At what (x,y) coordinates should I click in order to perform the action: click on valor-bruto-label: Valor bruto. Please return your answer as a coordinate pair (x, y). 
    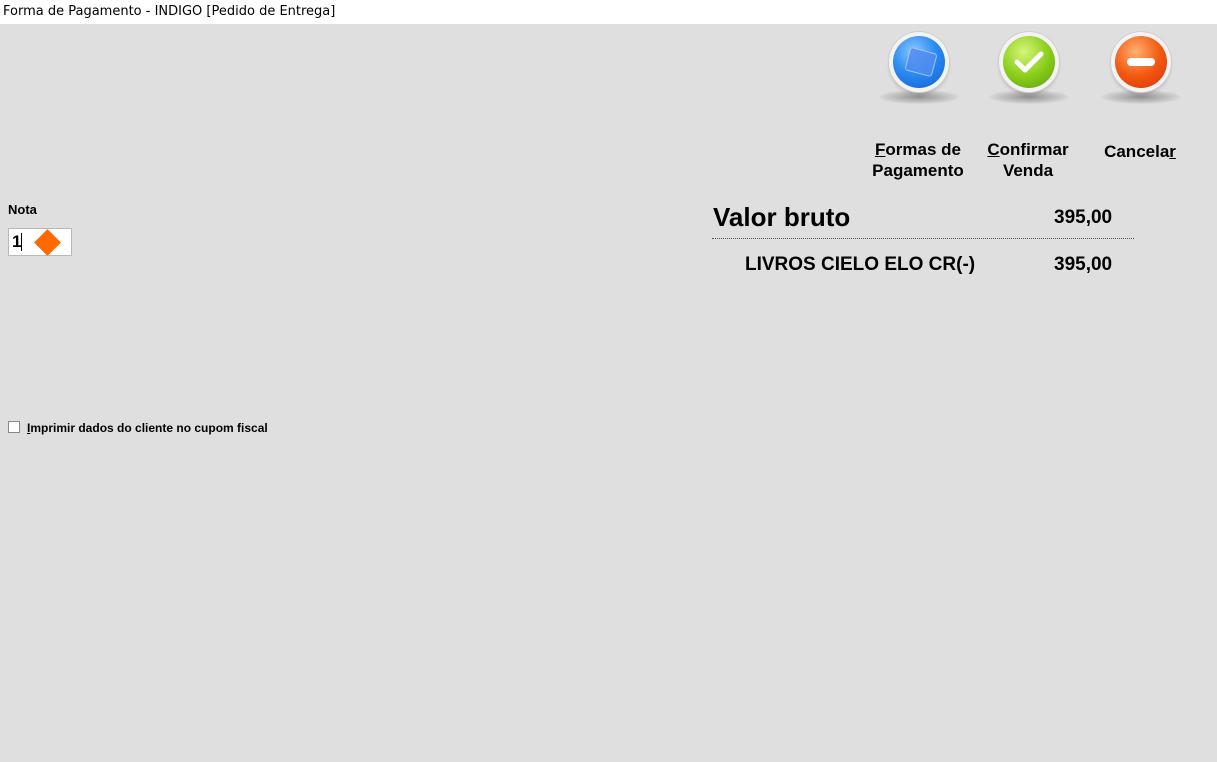
    Looking at the image, I should click on (782, 217).